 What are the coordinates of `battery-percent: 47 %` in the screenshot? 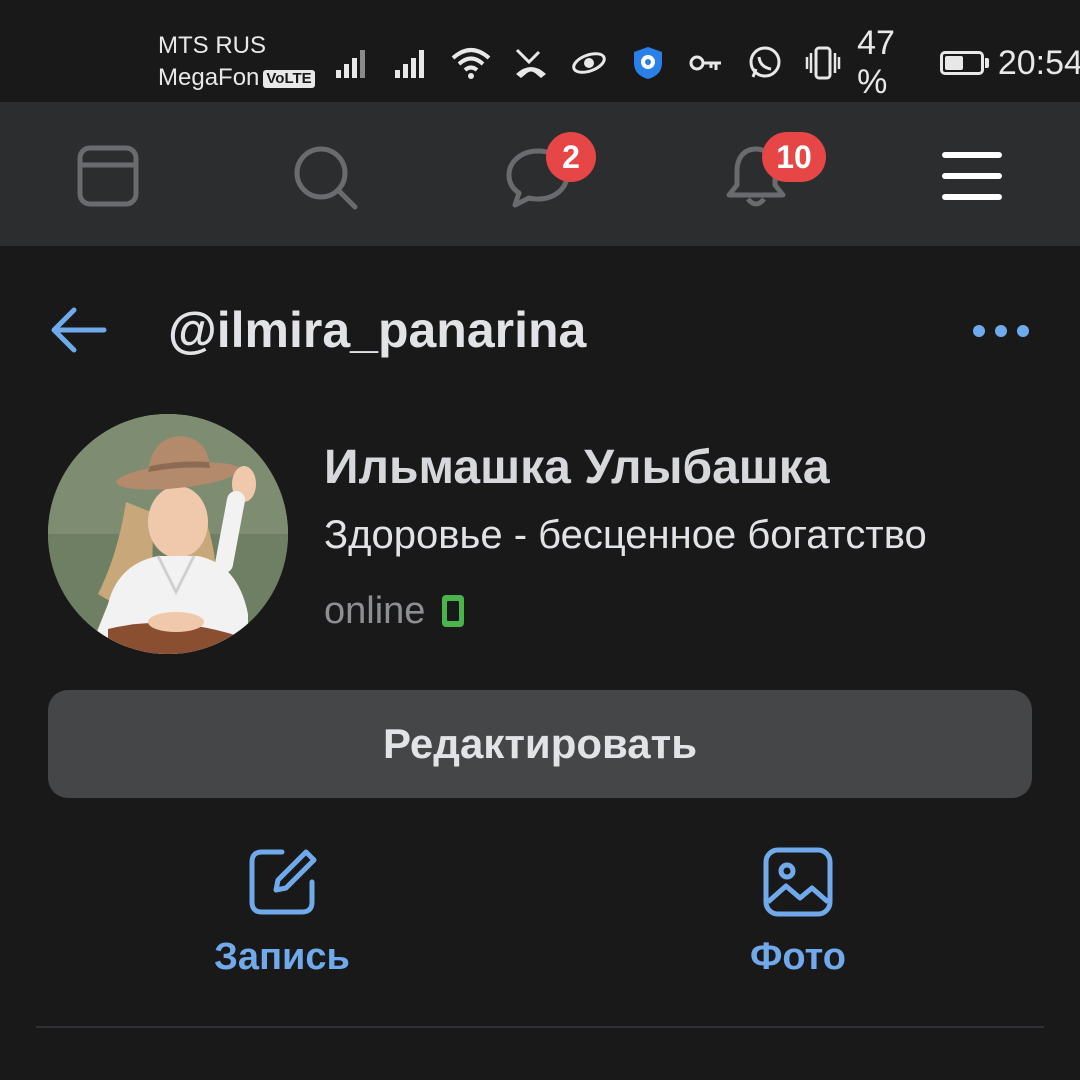 It's located at (876, 62).